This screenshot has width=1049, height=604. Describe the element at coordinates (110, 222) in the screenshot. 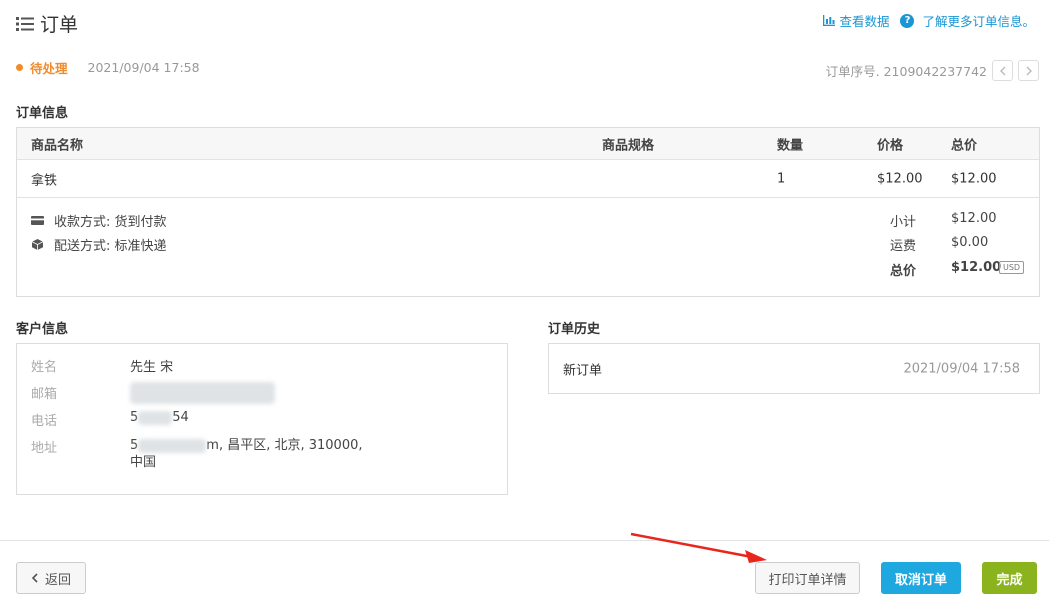

I see `payment-method-text: 收款方式: 货到付款` at that location.